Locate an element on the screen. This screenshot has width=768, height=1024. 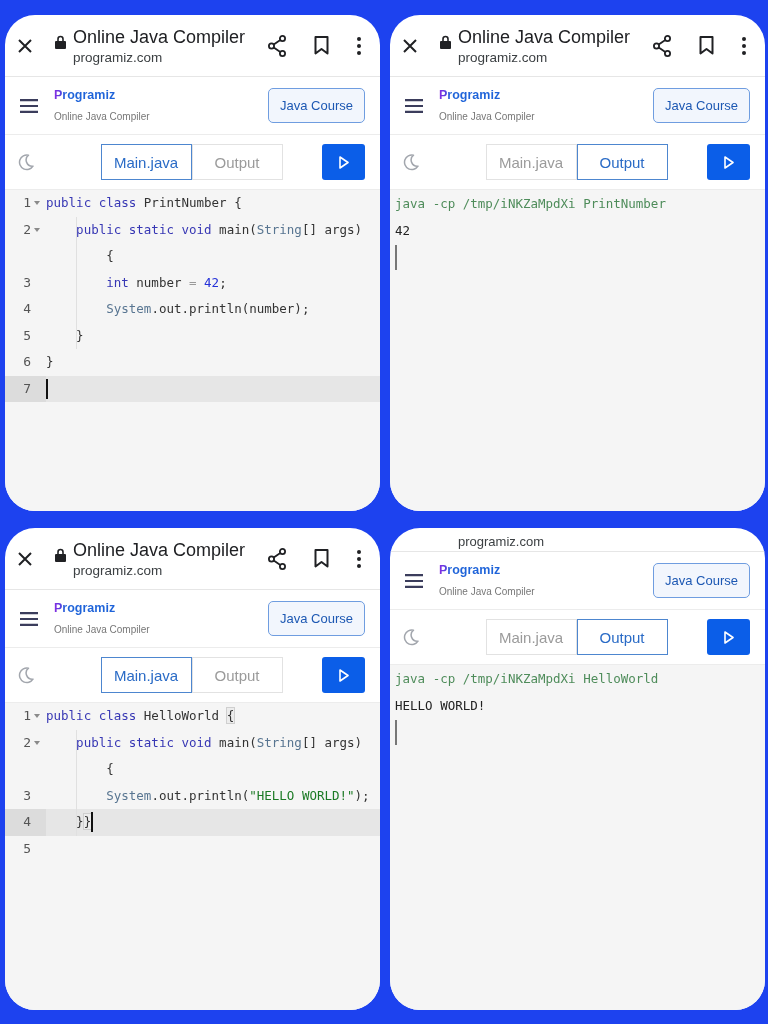
code-text: System.out.println(number); is located at coordinates (208, 309).